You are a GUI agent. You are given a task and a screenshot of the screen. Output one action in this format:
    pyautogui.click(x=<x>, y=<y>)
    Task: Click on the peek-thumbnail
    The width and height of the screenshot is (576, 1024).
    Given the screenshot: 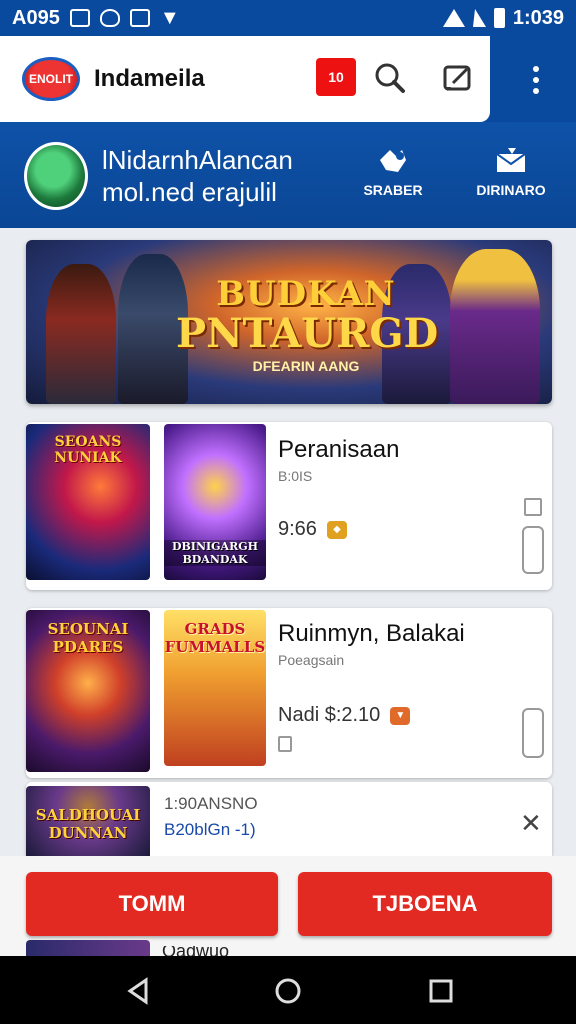 What is the action you would take?
    pyautogui.click(x=88, y=948)
    